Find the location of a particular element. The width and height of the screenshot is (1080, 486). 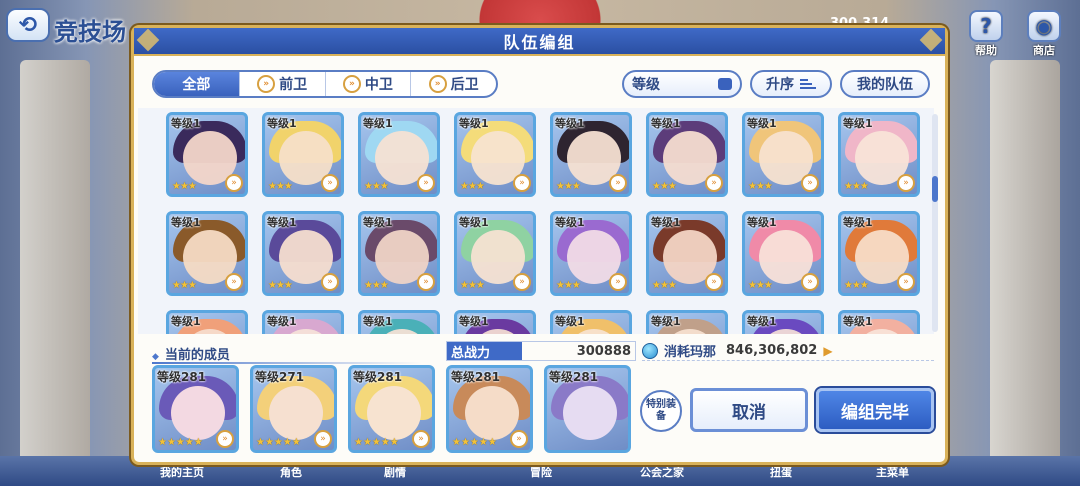

team-member-slot: 等级281 is located at coordinates (587, 409).